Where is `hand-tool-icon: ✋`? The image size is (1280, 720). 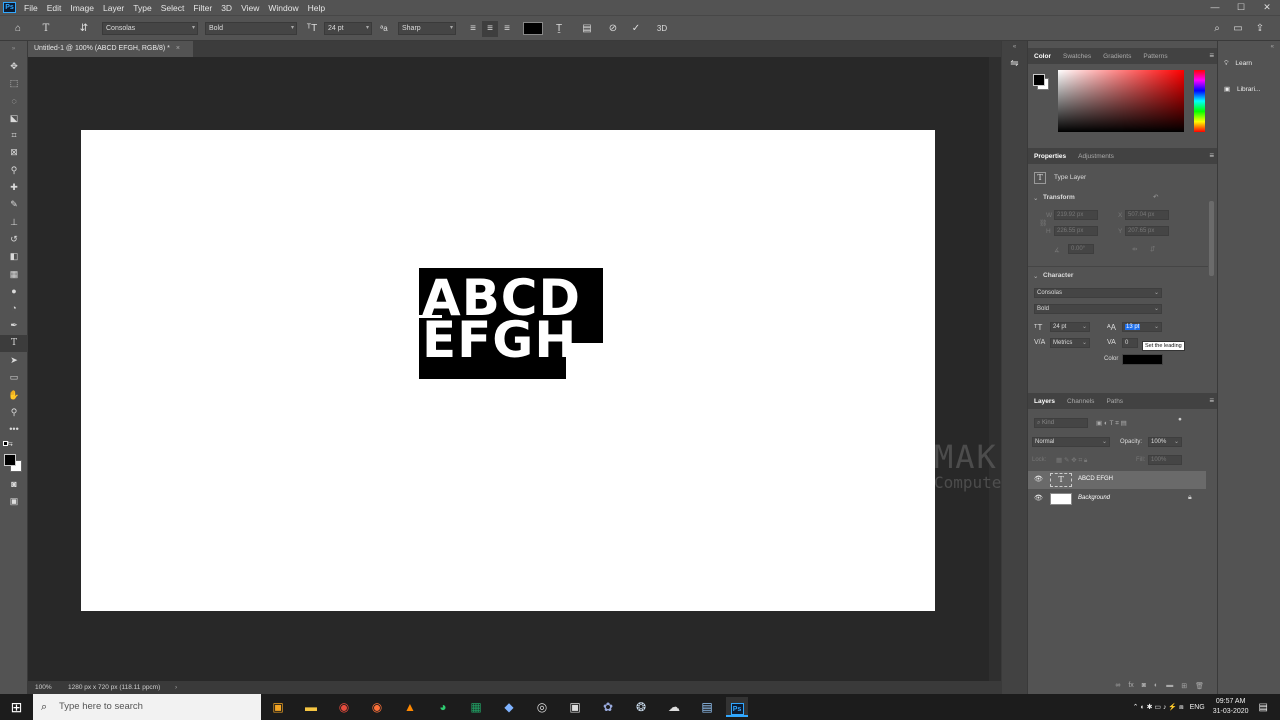 hand-tool-icon: ✋ is located at coordinates (14, 395).